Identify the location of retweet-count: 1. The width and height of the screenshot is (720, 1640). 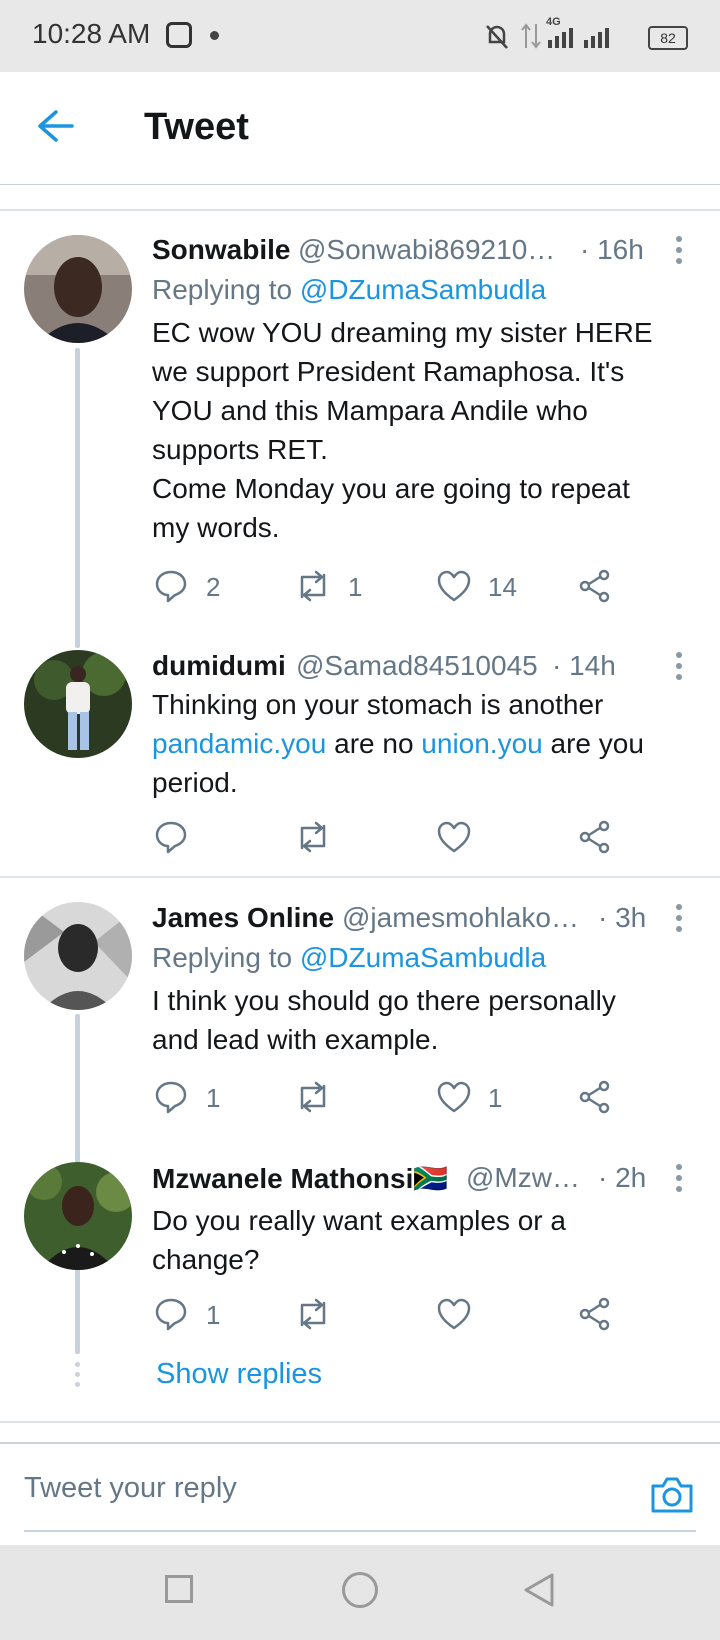
(355, 587).